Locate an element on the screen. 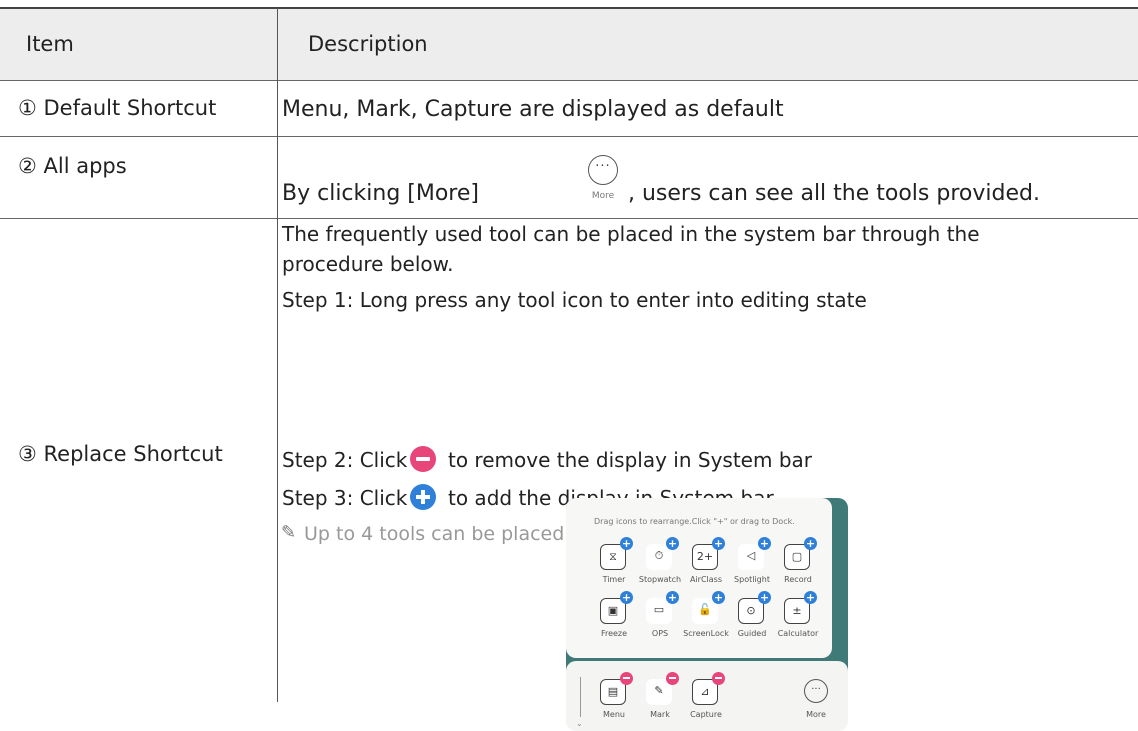 This screenshot has width=1138, height=731. system-dock: ⌄ ▤ Menu ✎ Mark ⊿ Capture ··· More is located at coordinates (707, 696).